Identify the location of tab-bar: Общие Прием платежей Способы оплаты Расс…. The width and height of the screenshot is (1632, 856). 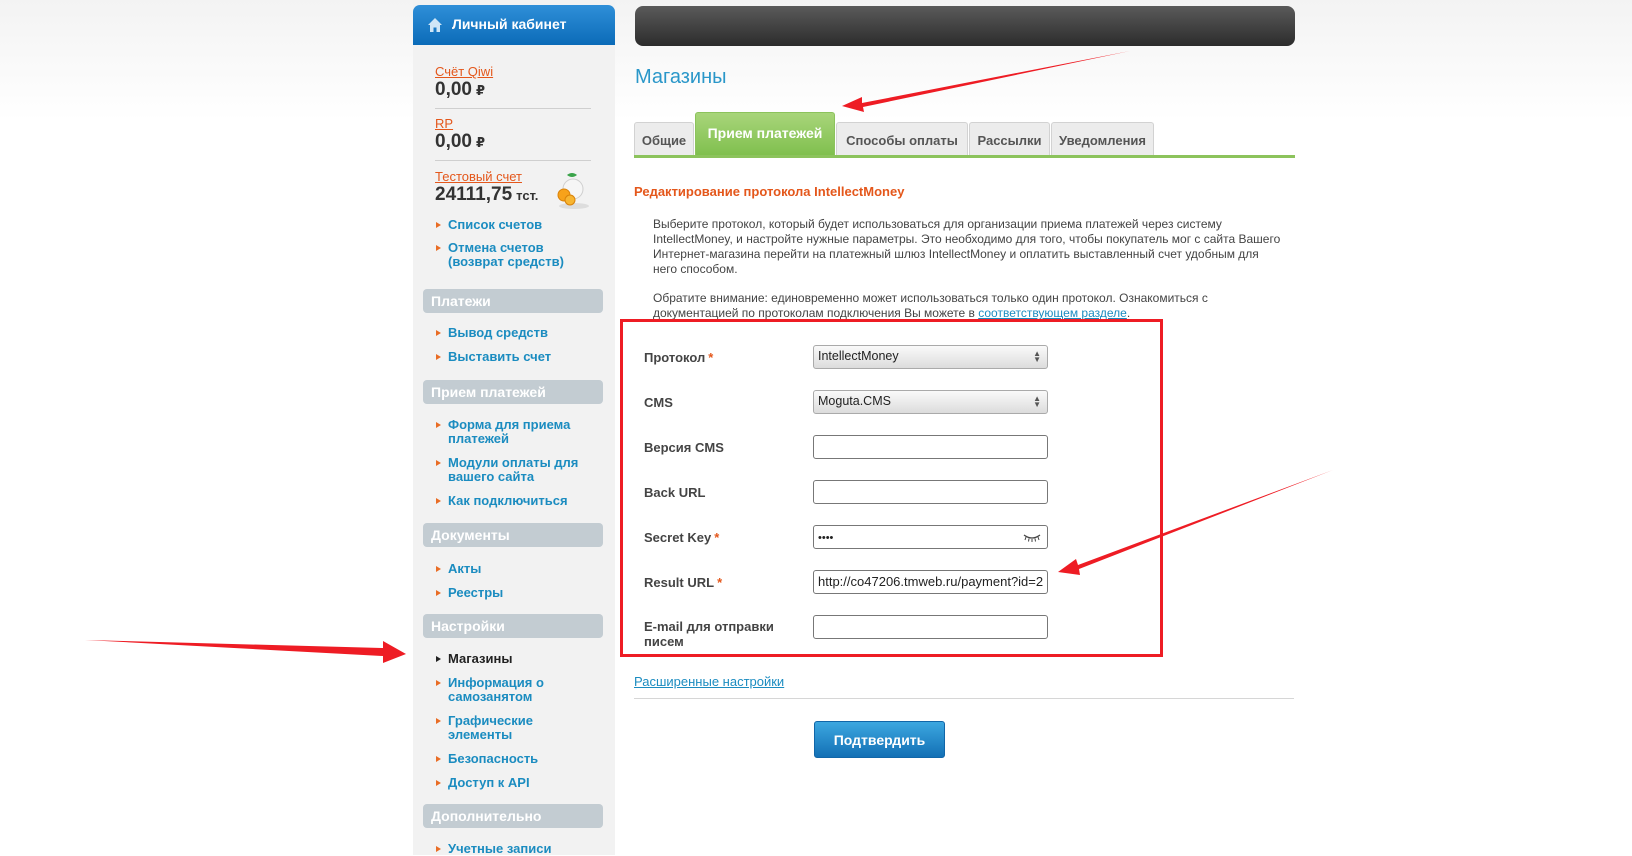
(965, 132).